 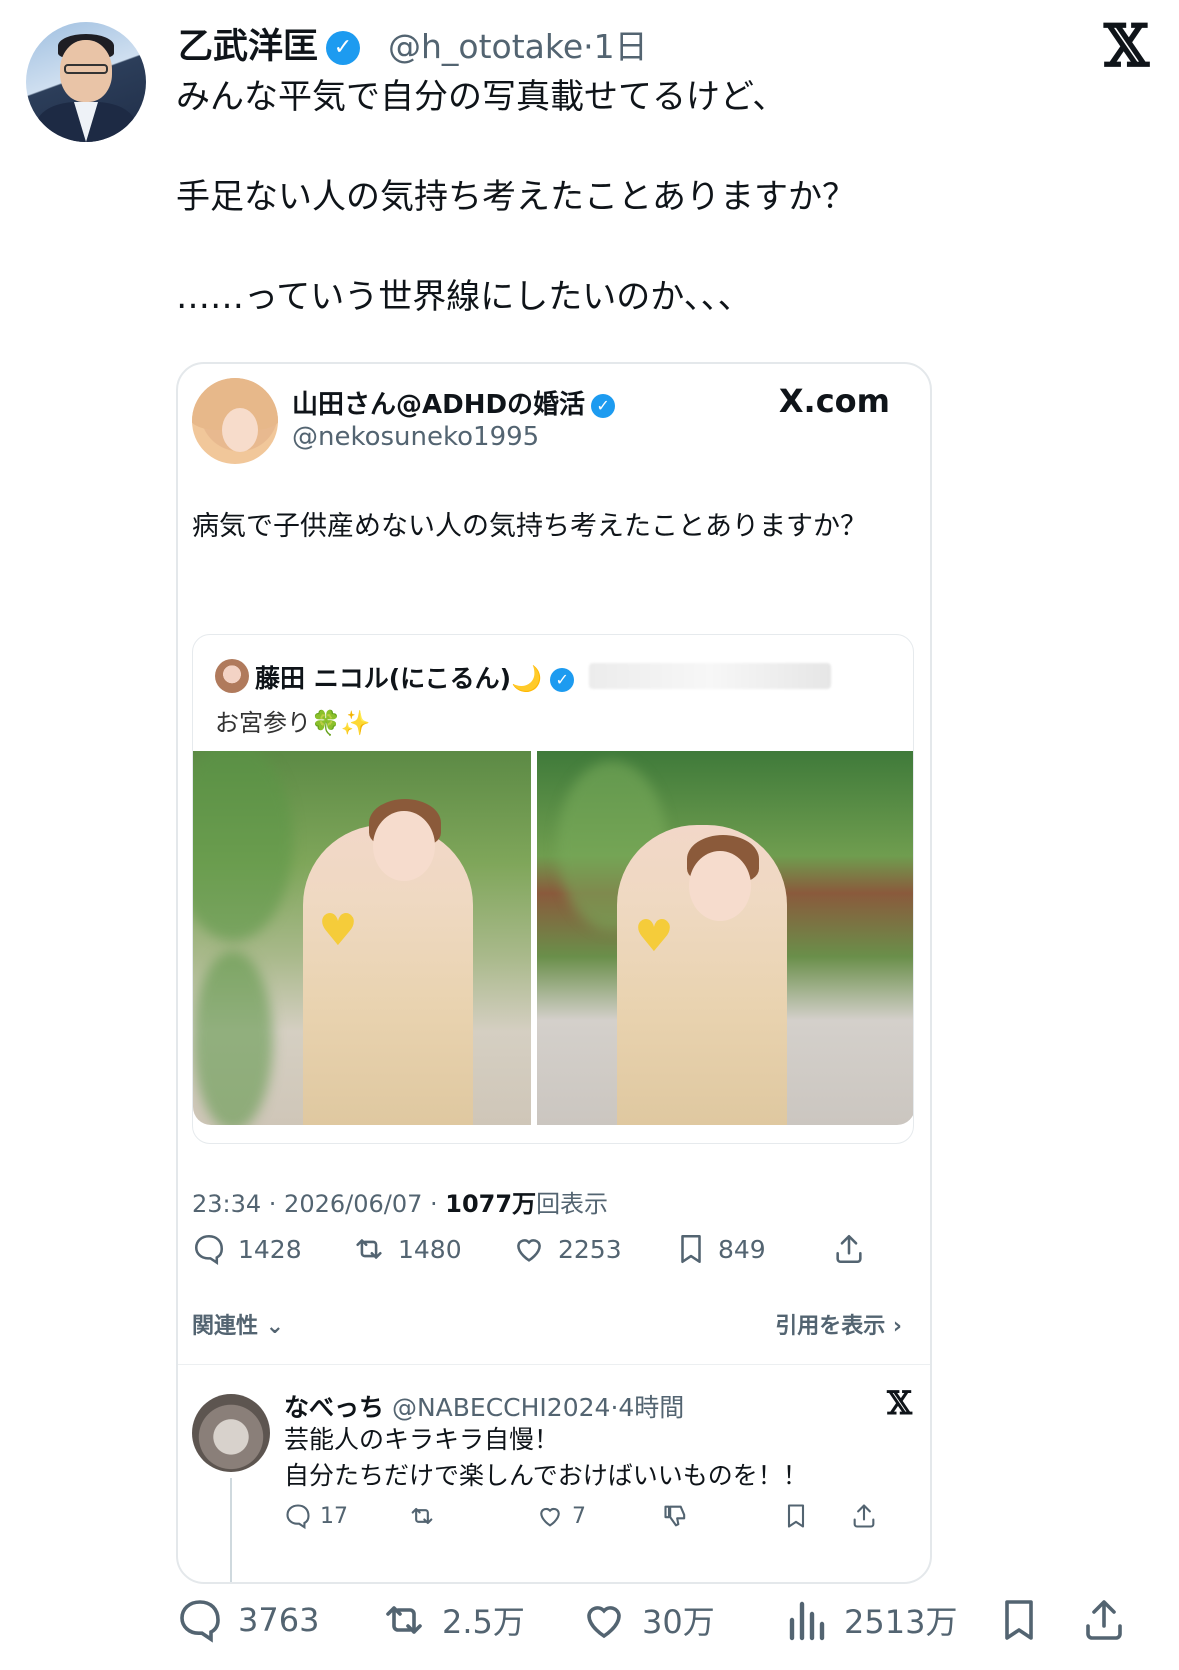 I want to click on relevance-sort: 関連性 ⌄, so click(x=238, y=1324).